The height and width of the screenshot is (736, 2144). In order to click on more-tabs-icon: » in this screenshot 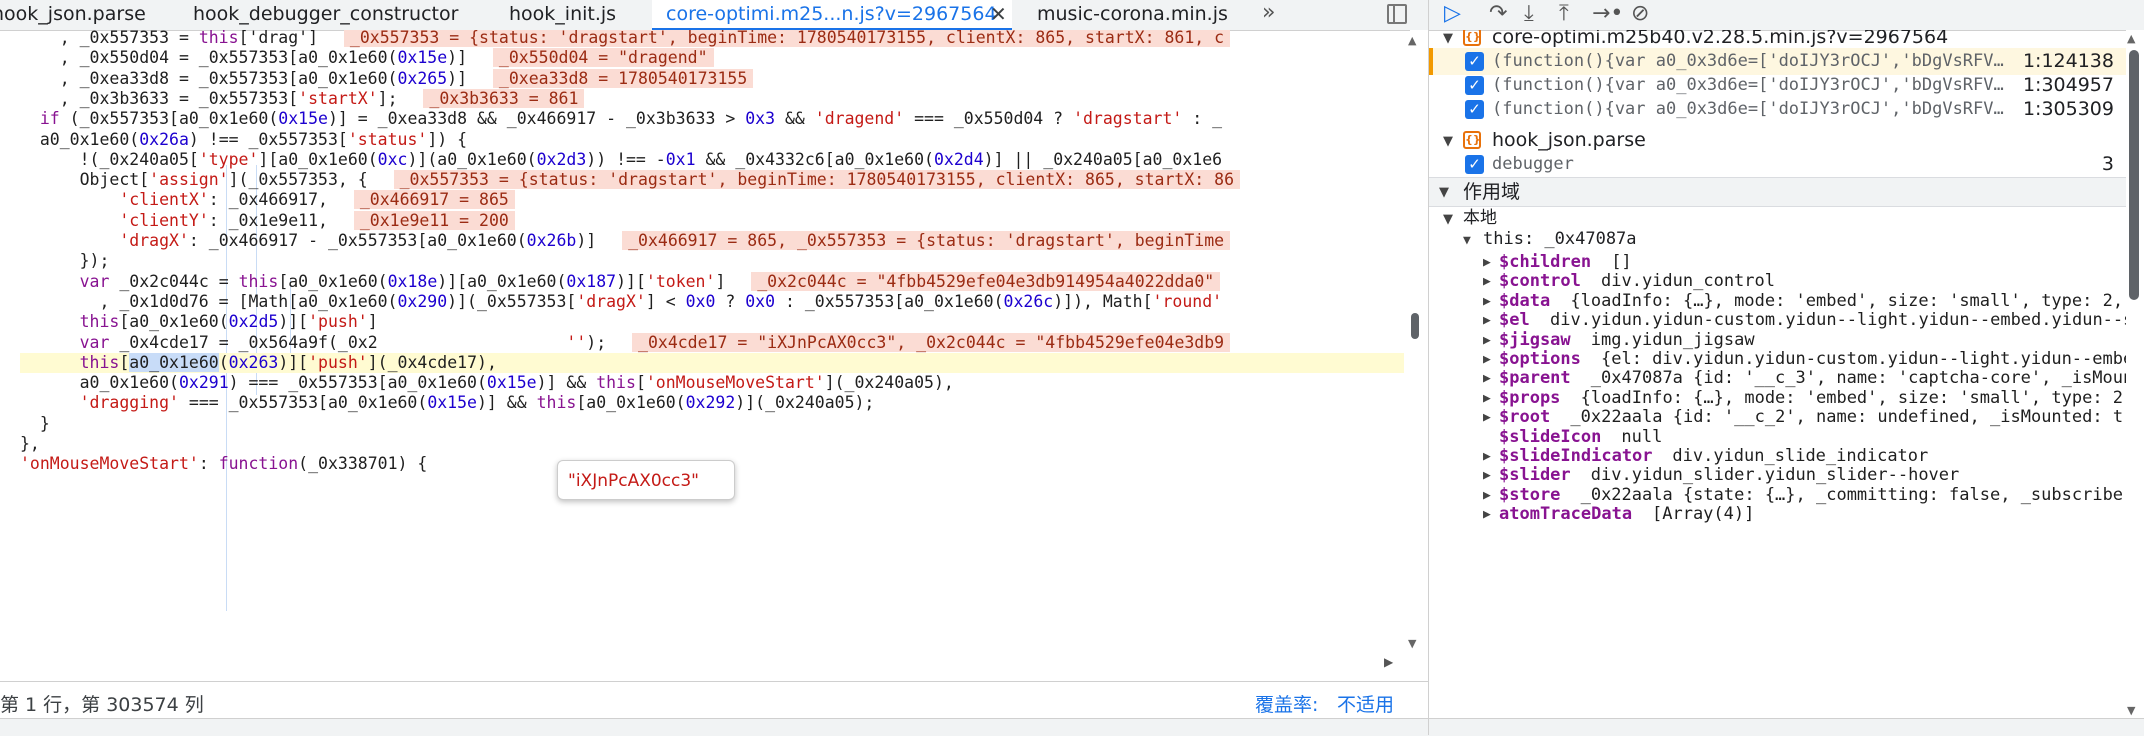, I will do `click(1268, 13)`.